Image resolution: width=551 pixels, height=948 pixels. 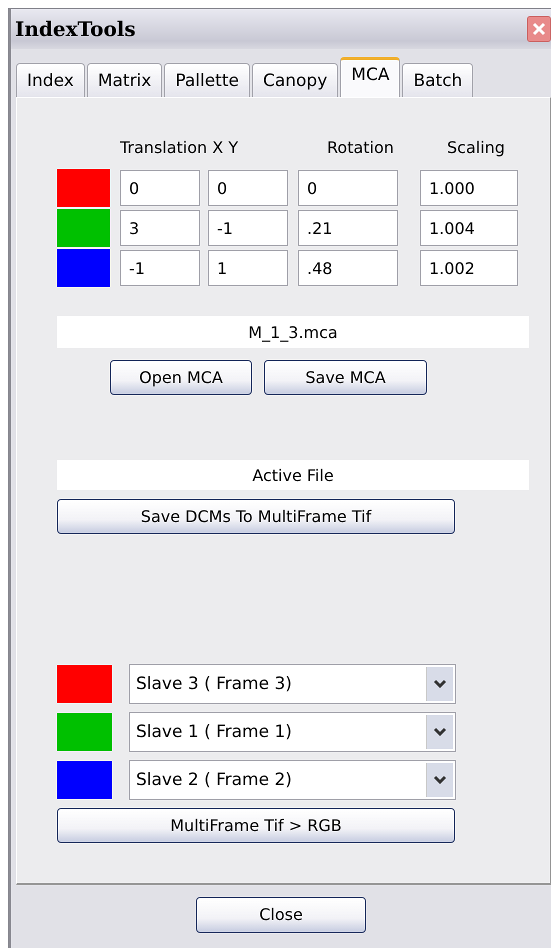 I want to click on input-field: 1, so click(x=248, y=268).